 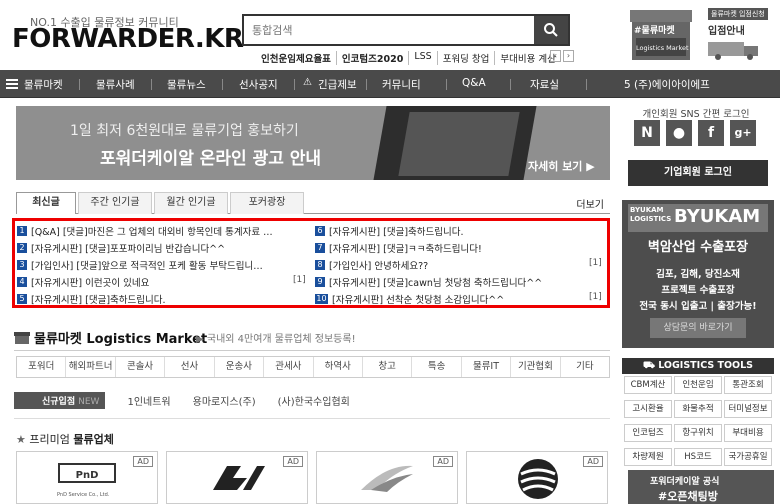 I want to click on tab-monthly: 월간 인기글, so click(x=191, y=203).